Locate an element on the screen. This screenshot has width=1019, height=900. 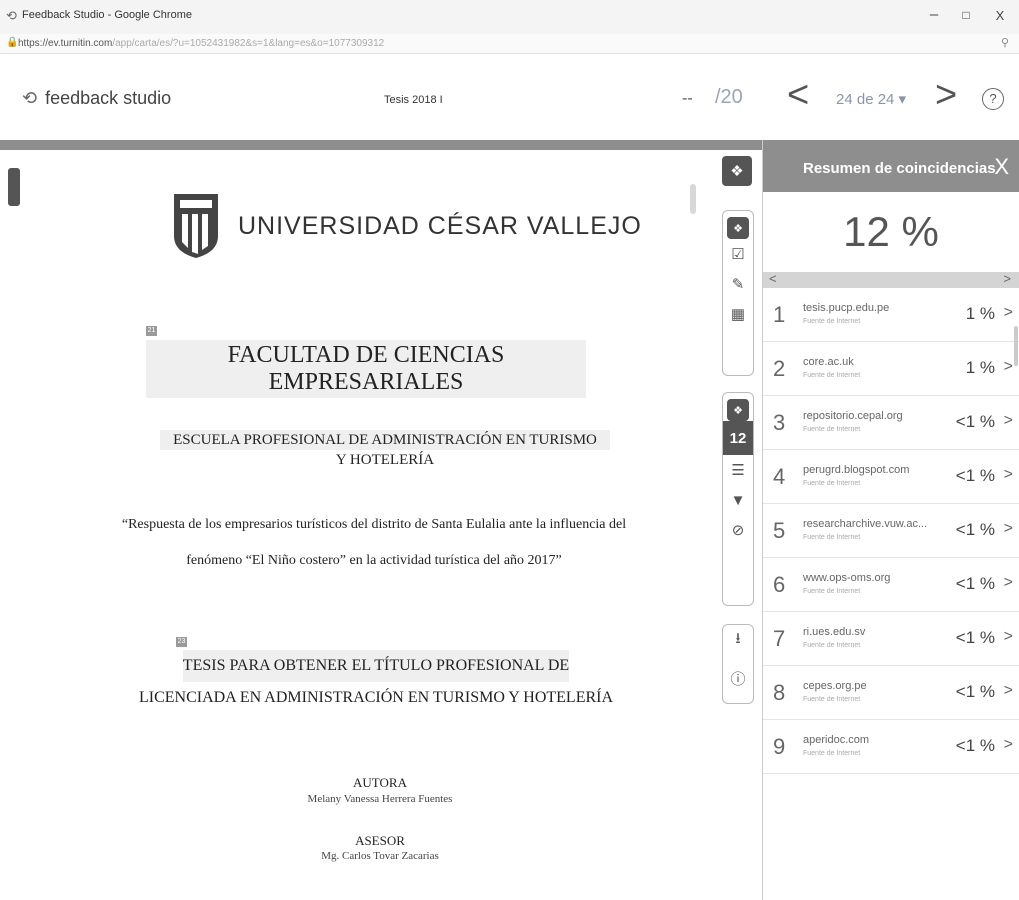
document-scrollbar is located at coordinates (693, 199).